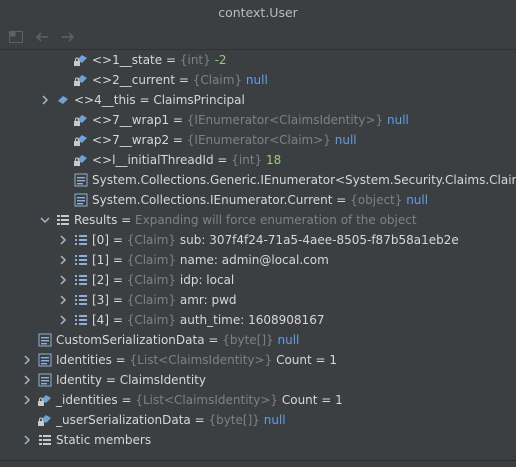 Image resolution: width=516 pixels, height=467 pixels. What do you see at coordinates (199, 100) in the screenshot?
I see `variable-value: ClaimsPrincipal` at bounding box center [199, 100].